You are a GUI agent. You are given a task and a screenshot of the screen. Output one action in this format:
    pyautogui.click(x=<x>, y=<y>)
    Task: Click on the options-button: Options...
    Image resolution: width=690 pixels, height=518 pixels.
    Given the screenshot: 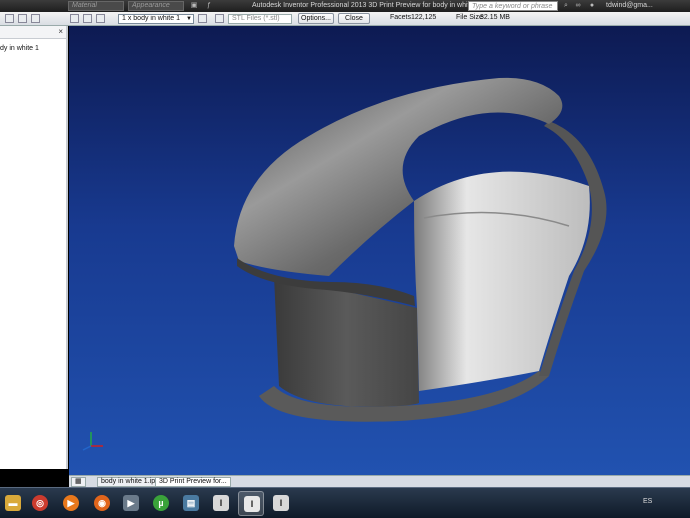 What is the action you would take?
    pyautogui.click(x=316, y=18)
    